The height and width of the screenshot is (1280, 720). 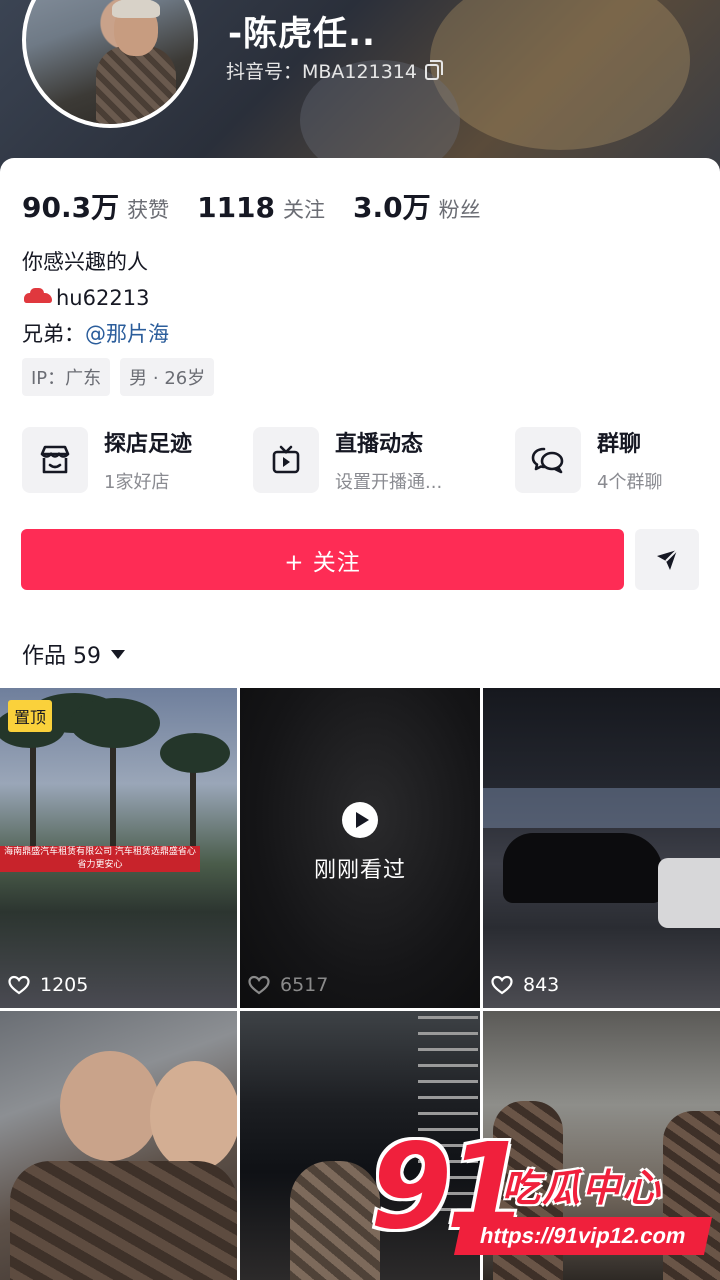 What do you see at coordinates (136, 85) in the screenshot?
I see `avatar-body` at bounding box center [136, 85].